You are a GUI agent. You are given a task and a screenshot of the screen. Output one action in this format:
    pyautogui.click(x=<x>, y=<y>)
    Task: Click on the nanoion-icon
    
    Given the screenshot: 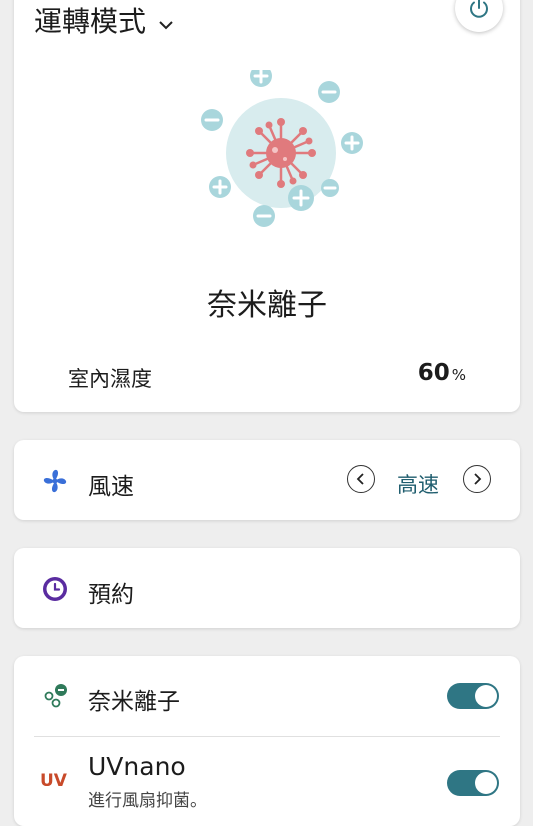 What is the action you would take?
    pyautogui.click(x=55, y=696)
    